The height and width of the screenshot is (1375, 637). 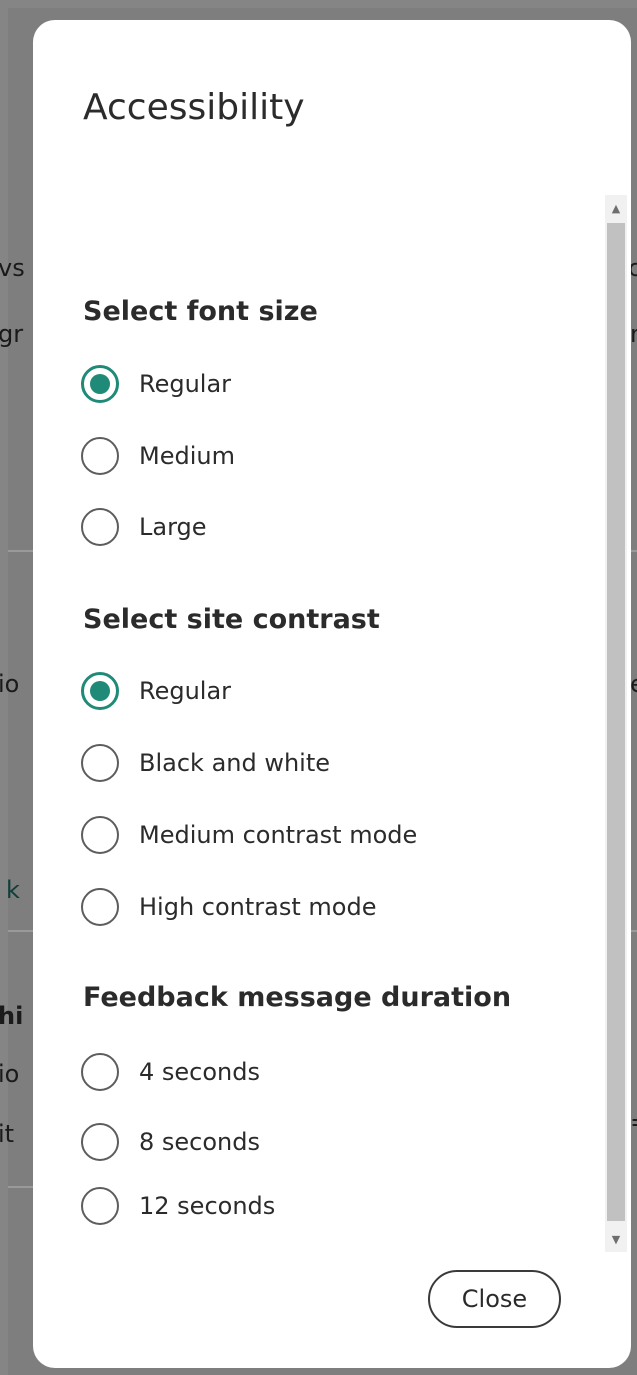 What do you see at coordinates (173, 527) in the screenshot?
I see `radio-label: Large` at bounding box center [173, 527].